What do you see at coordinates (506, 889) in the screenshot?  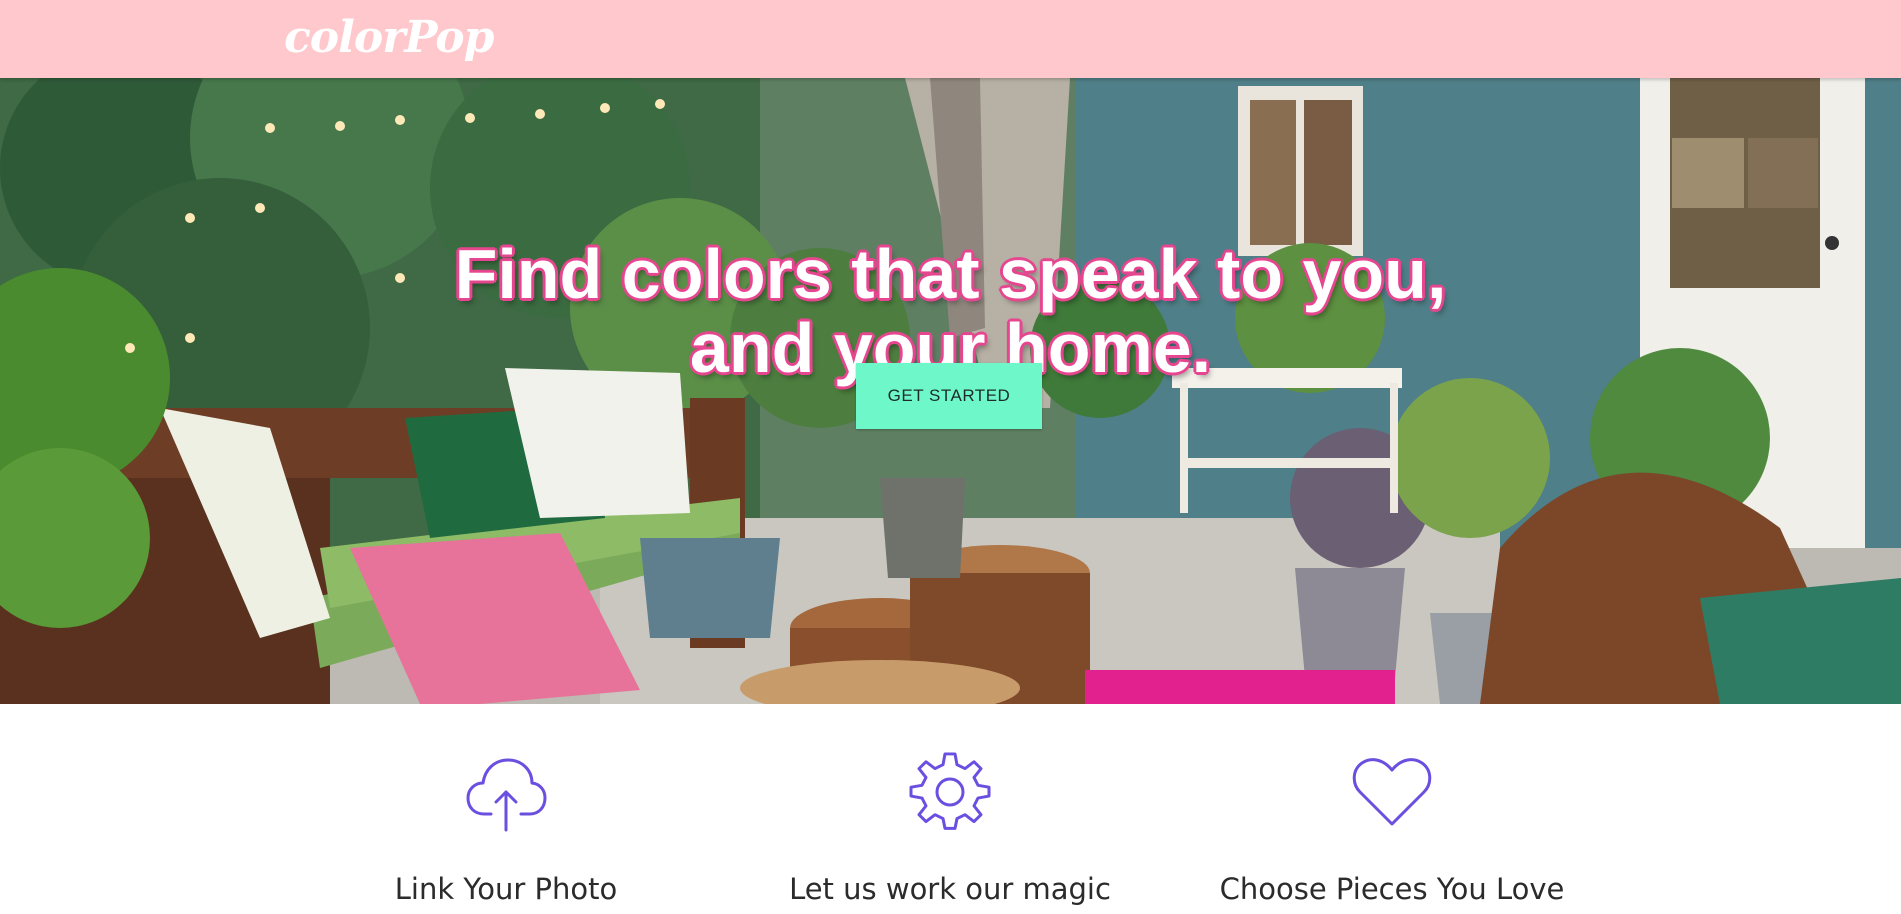 I see `feature-label-link-photo: Link Your Photo` at bounding box center [506, 889].